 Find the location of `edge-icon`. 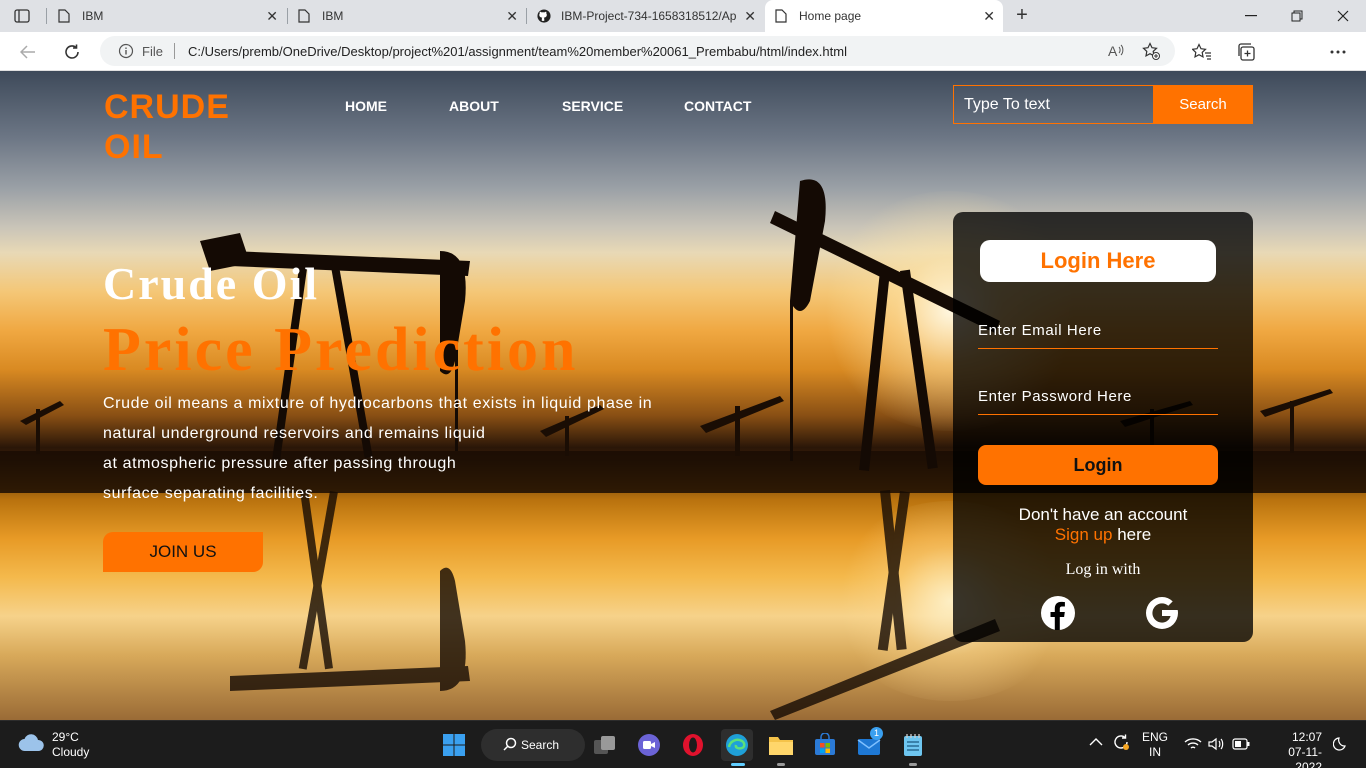

edge-icon is located at coordinates (737, 745).